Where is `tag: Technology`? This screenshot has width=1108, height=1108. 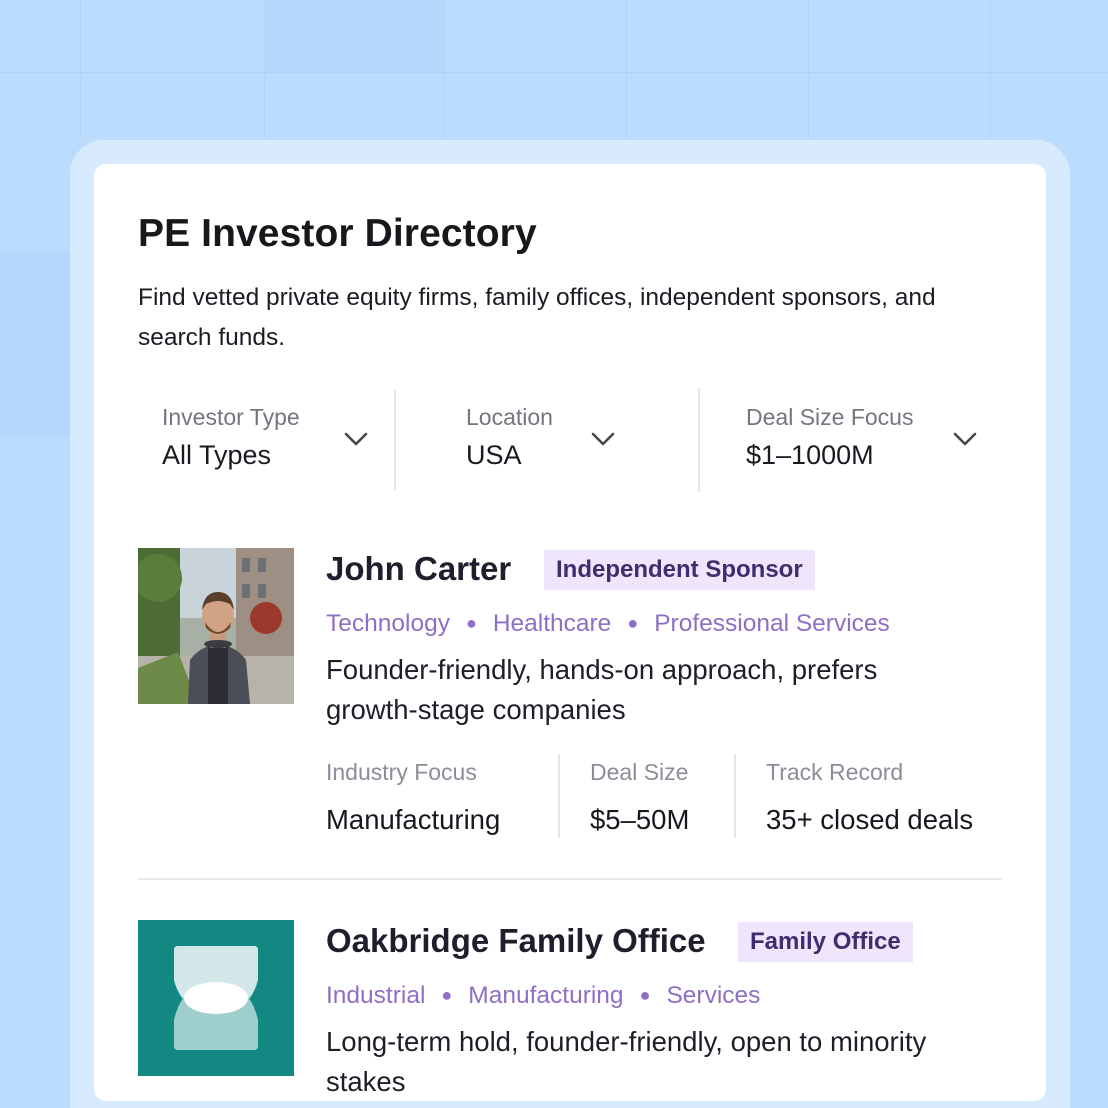
tag: Technology is located at coordinates (388, 623).